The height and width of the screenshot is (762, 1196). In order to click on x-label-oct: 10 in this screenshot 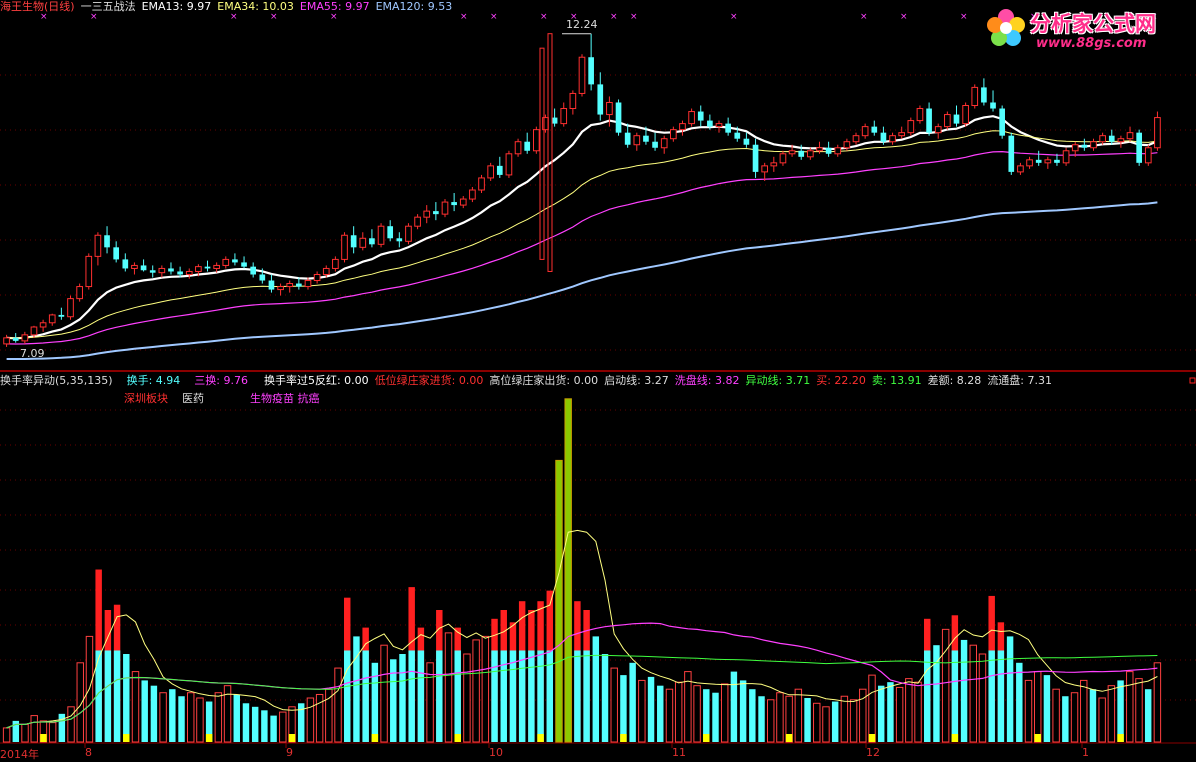, I will do `click(496, 752)`.